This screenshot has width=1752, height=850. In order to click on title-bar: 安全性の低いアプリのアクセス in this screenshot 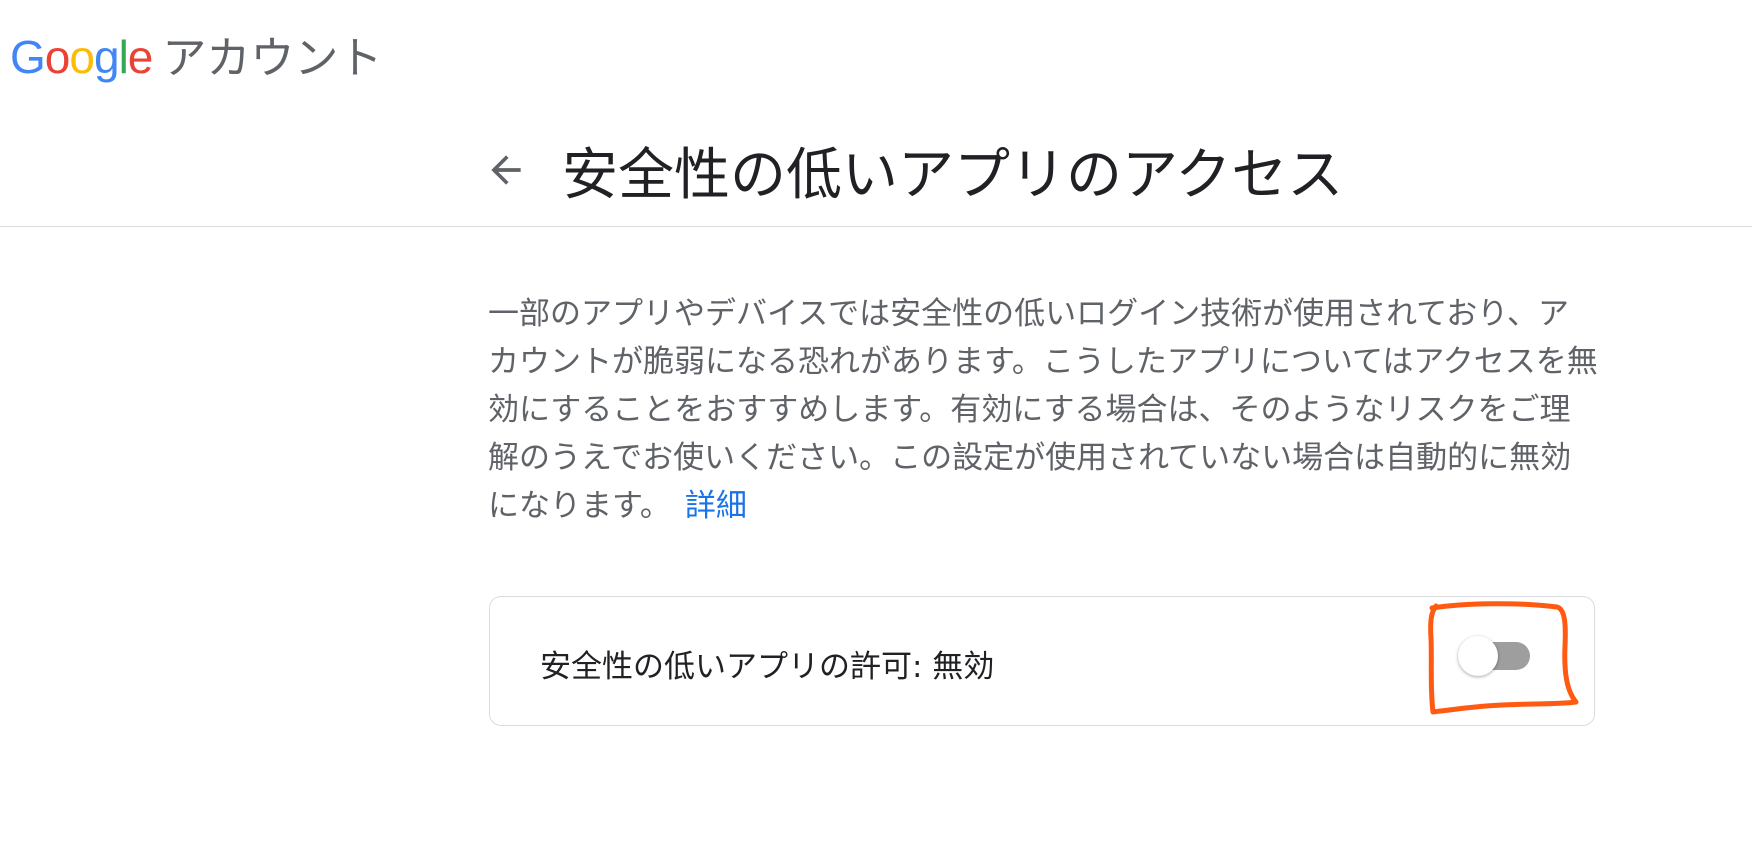, I will do `click(876, 163)`.